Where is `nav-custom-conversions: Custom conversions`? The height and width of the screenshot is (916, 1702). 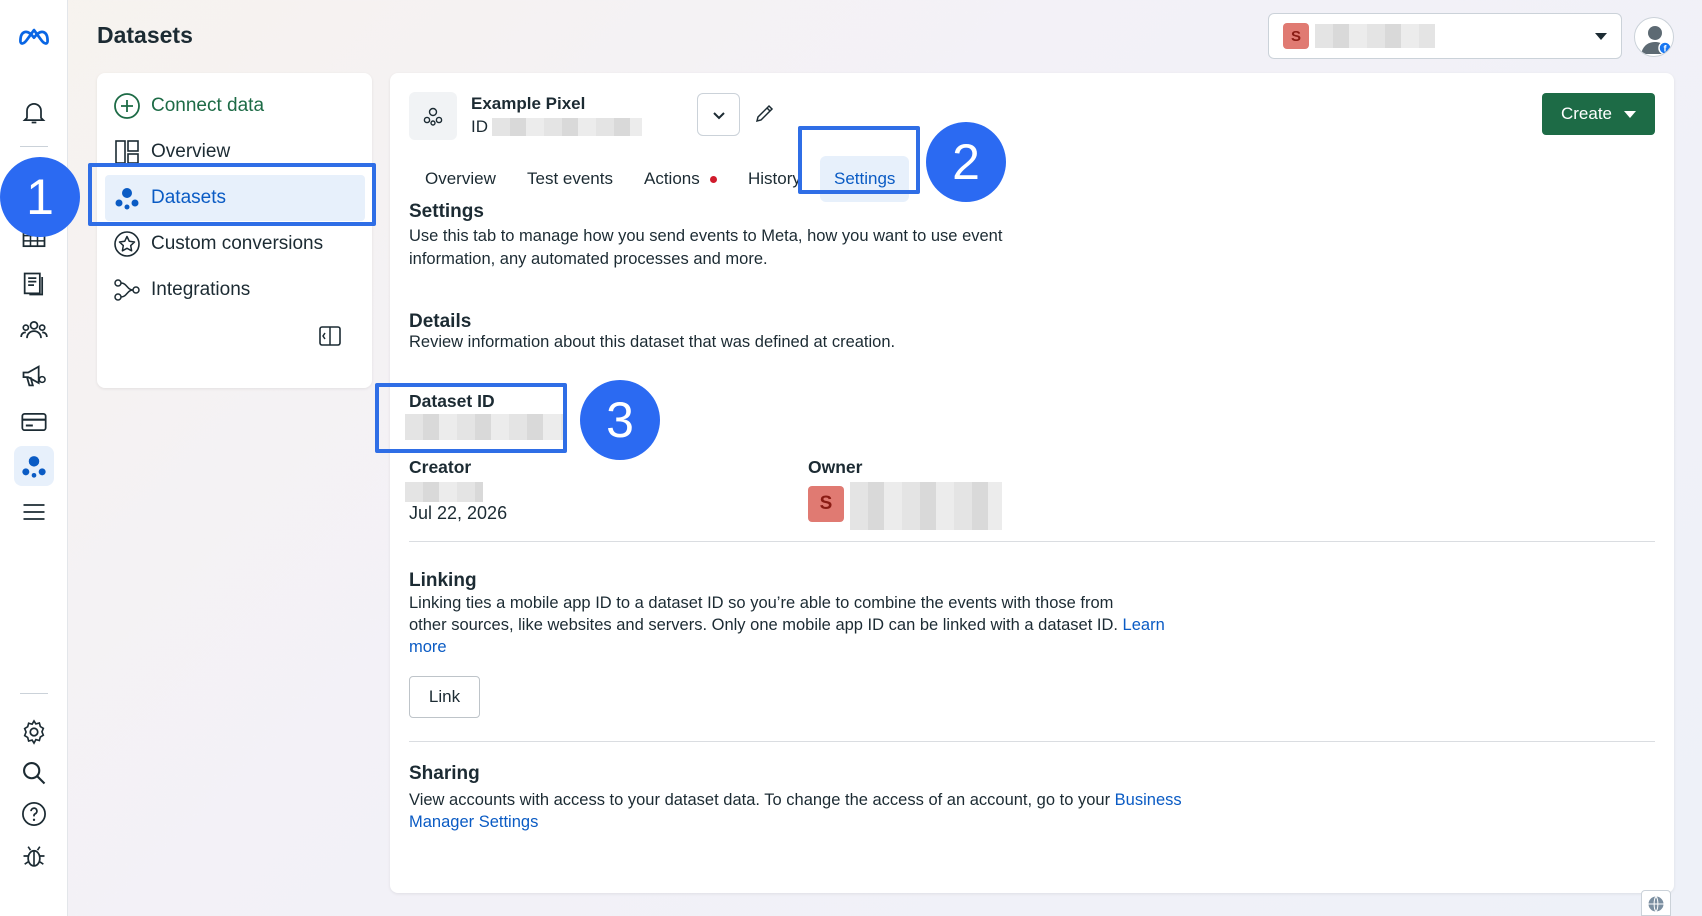 nav-custom-conversions: Custom conversions is located at coordinates (238, 244).